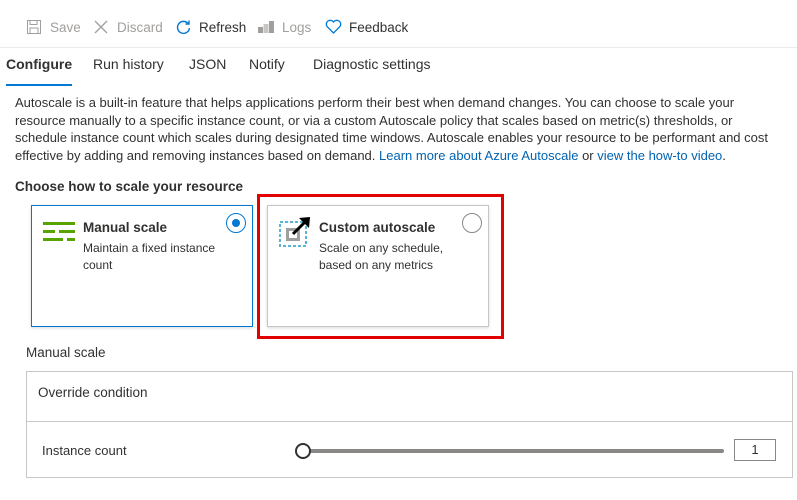  Describe the element at coordinates (84, 450) in the screenshot. I see `instance-count-label: Instance count` at that location.